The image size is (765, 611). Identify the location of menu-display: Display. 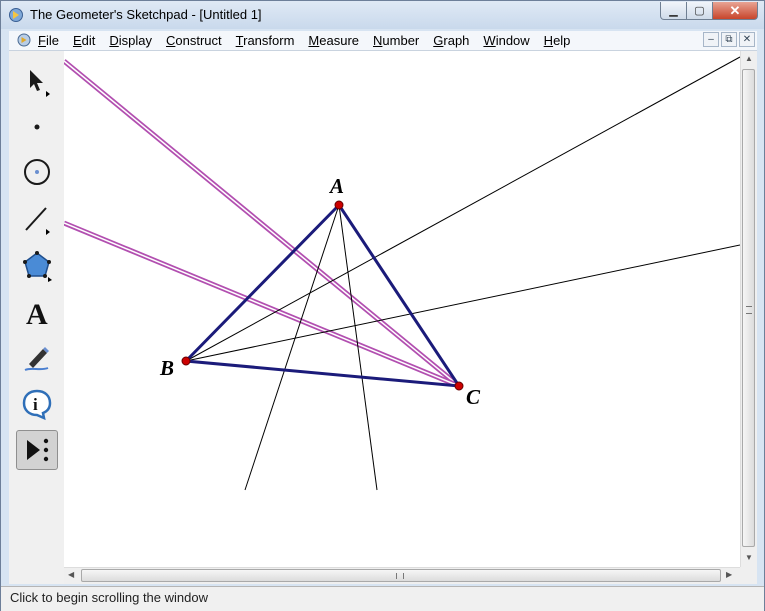
(130, 40).